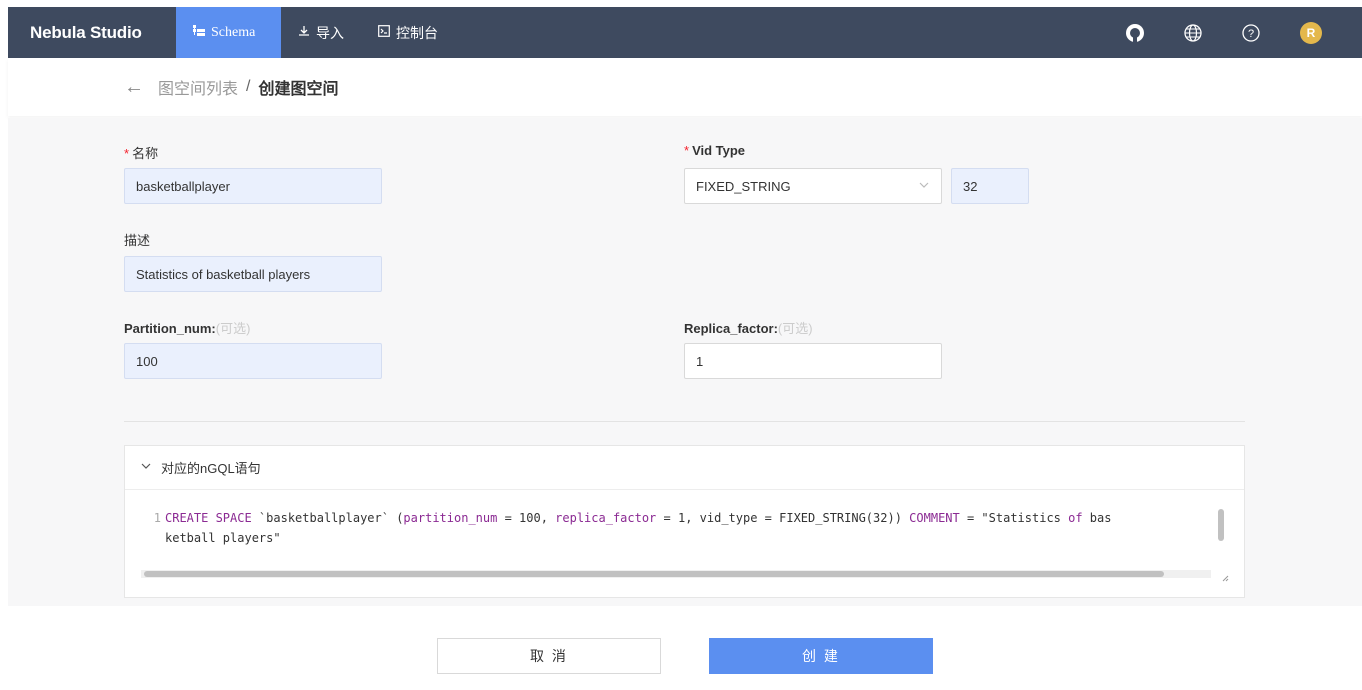 The image size is (1362, 690). Describe the element at coordinates (813, 186) in the screenshot. I see `vid-type-select: FIXED_STRING` at that location.